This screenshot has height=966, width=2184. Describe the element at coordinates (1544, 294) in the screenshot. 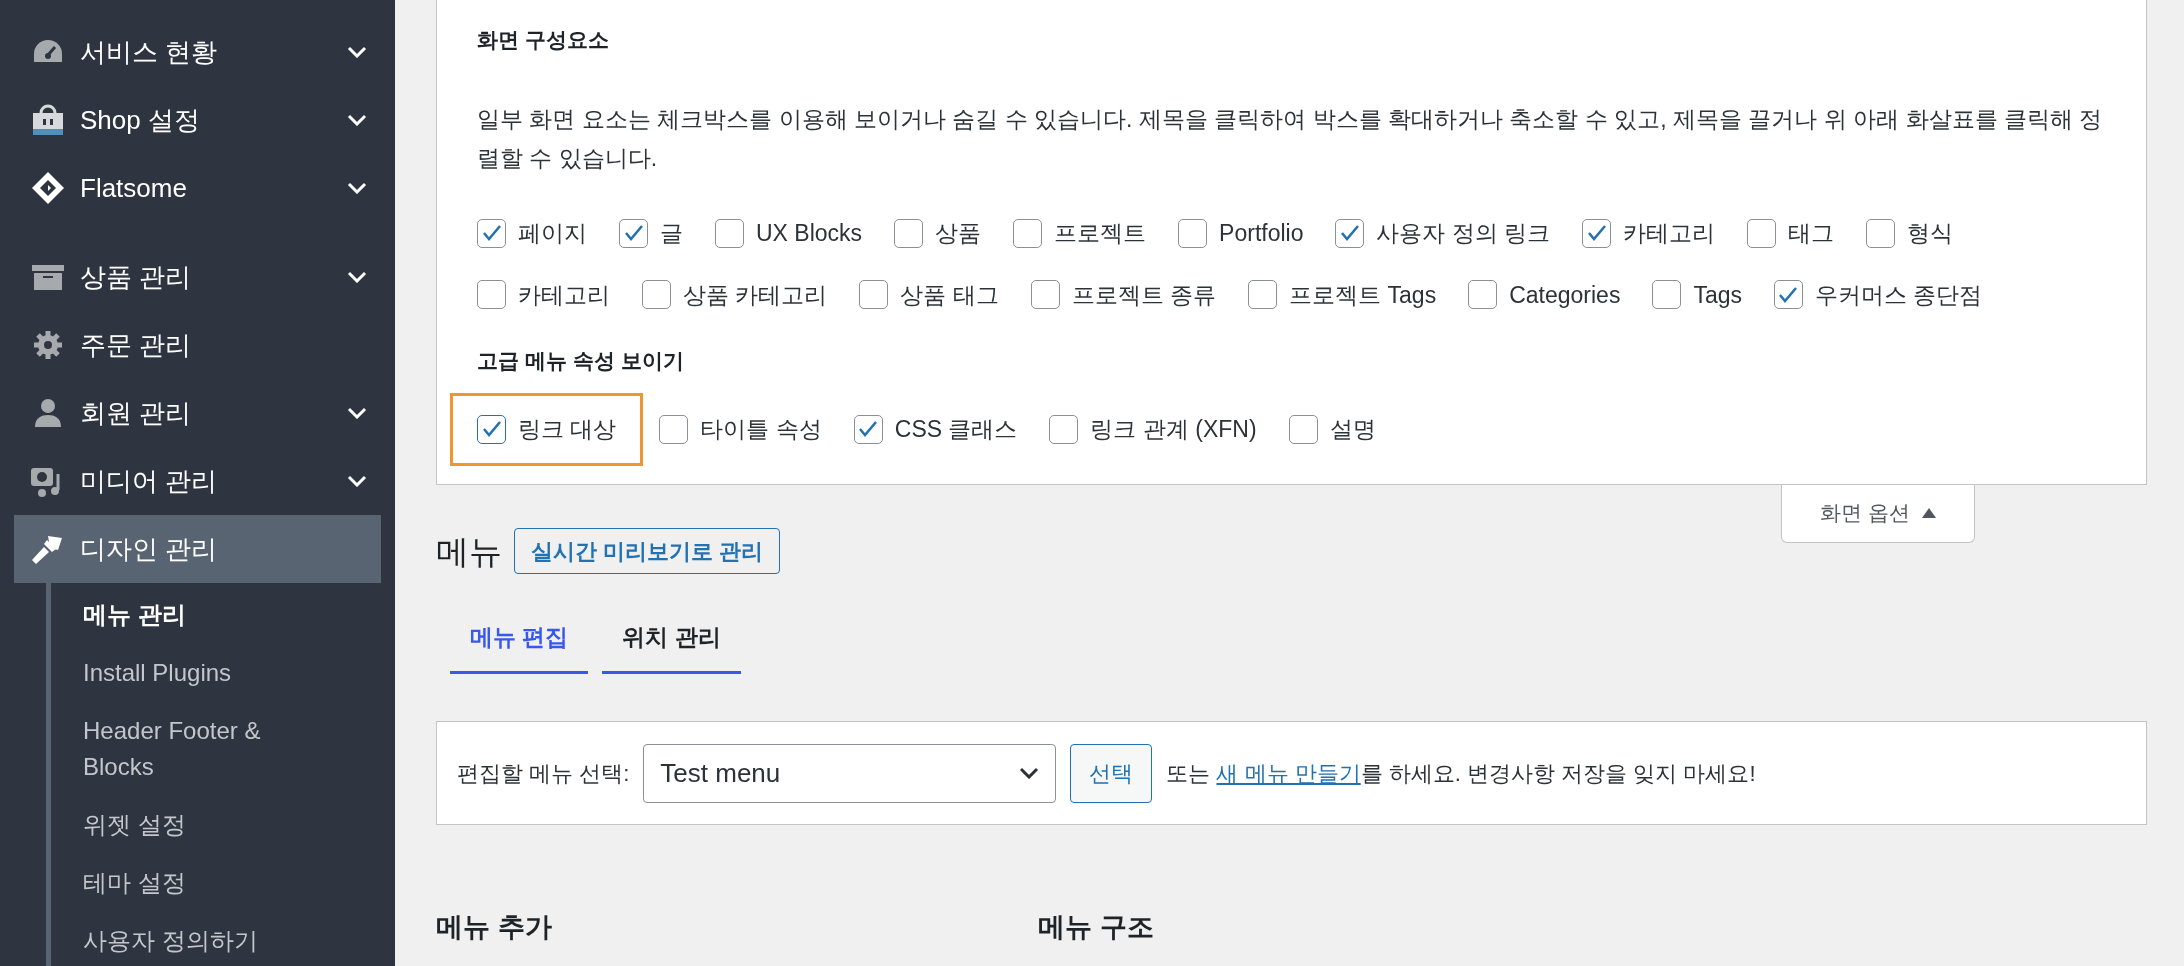

I see `checkbox-option: Categories` at that location.